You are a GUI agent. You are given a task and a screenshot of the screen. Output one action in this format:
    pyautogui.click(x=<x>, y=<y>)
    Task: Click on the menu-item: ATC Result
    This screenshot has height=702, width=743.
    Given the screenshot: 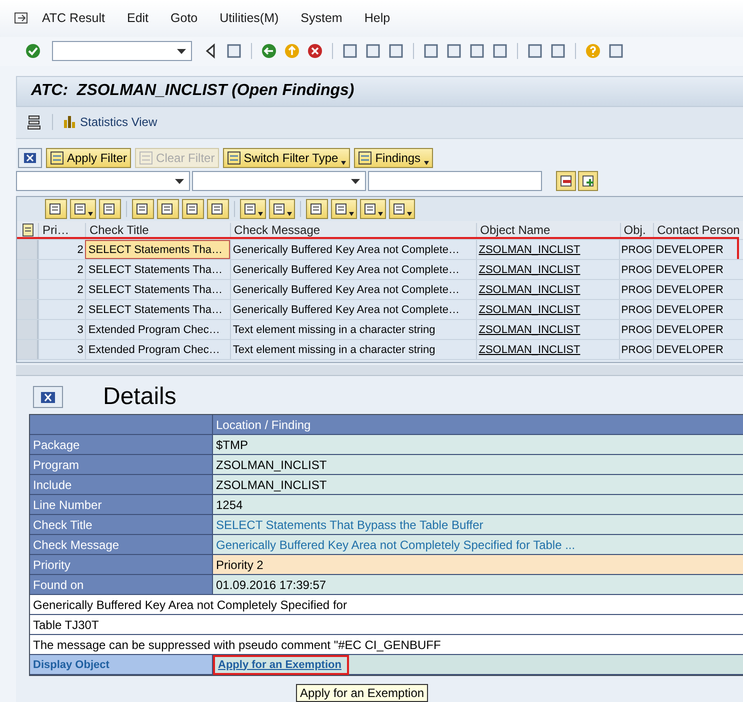 What is the action you would take?
    pyautogui.click(x=73, y=18)
    